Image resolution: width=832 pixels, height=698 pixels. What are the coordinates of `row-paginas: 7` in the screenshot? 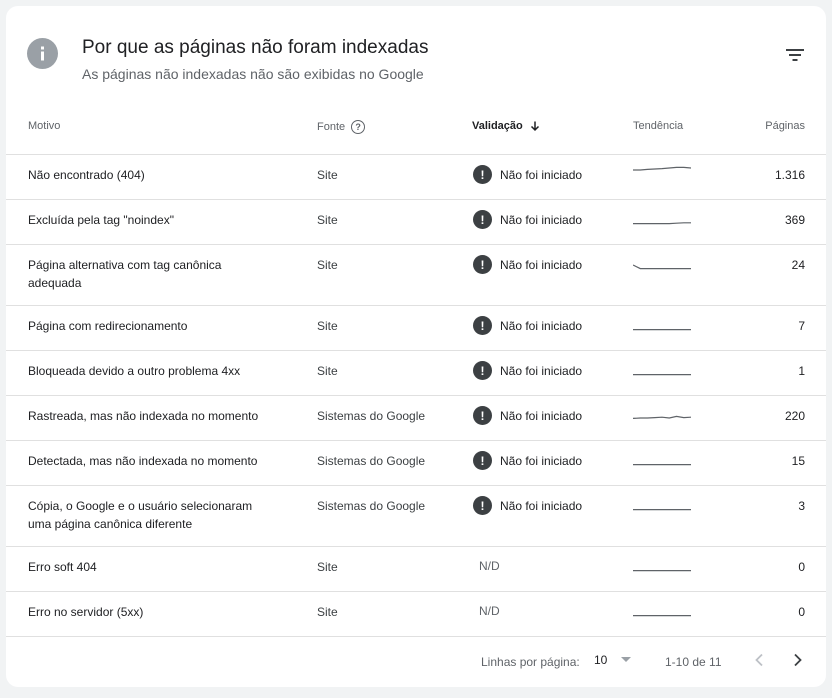 It's located at (801, 326).